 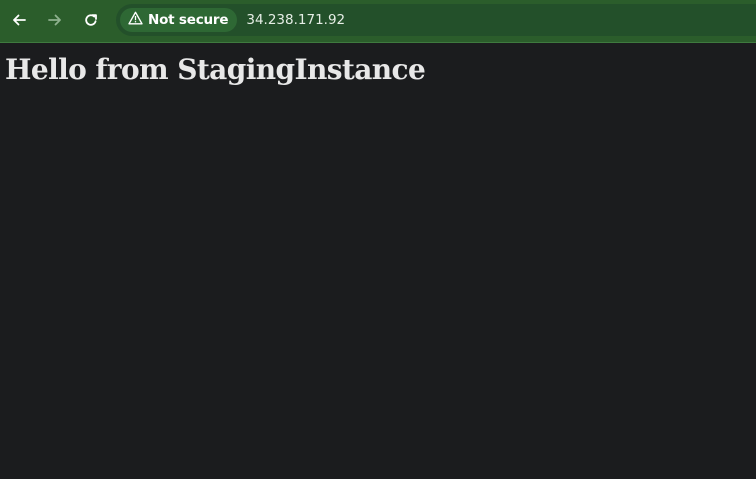 What do you see at coordinates (135, 20) in the screenshot?
I see `warning-triangle-icon` at bounding box center [135, 20].